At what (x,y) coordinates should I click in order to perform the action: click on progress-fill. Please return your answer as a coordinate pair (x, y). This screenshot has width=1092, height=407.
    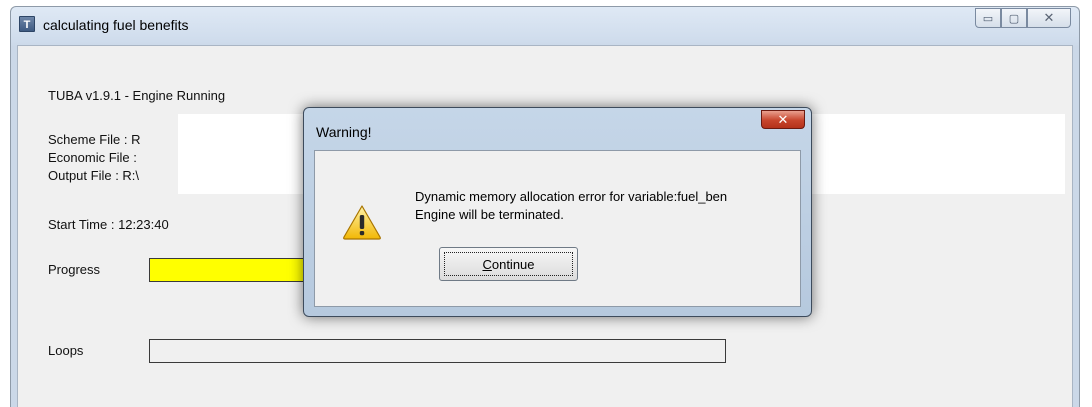
    Looking at the image, I should click on (228, 270).